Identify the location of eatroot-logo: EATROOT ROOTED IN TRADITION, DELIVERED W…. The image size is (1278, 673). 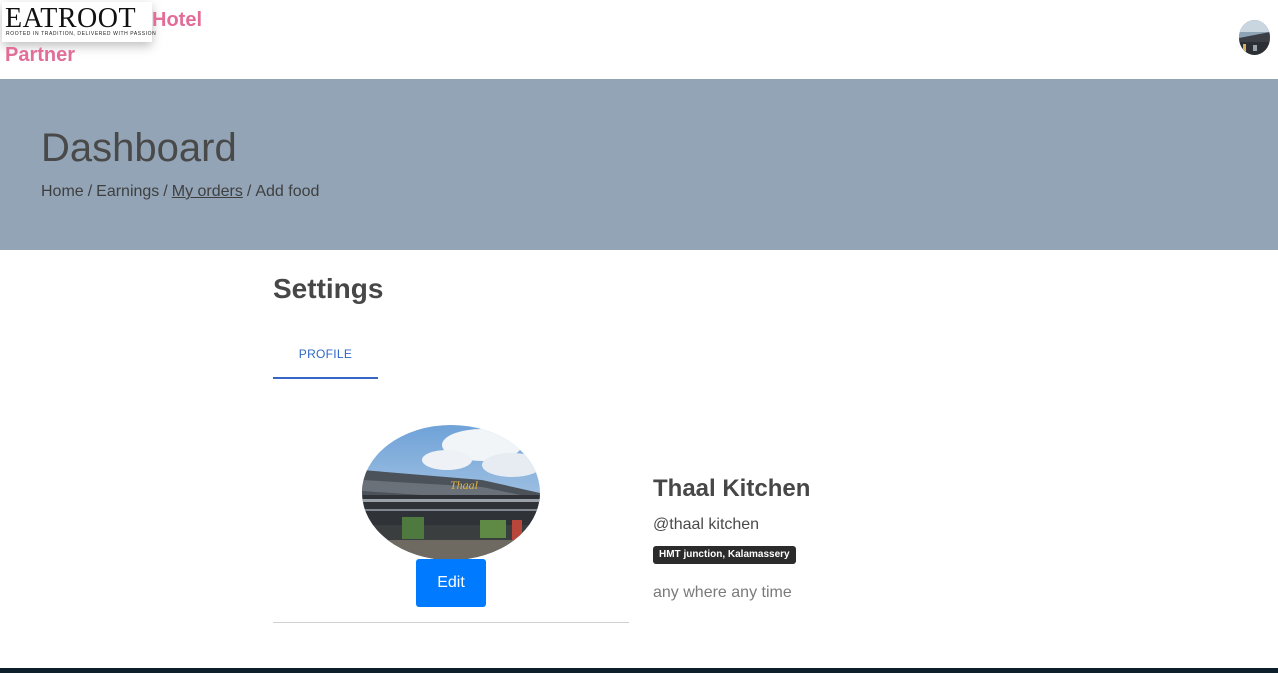
(79, 22).